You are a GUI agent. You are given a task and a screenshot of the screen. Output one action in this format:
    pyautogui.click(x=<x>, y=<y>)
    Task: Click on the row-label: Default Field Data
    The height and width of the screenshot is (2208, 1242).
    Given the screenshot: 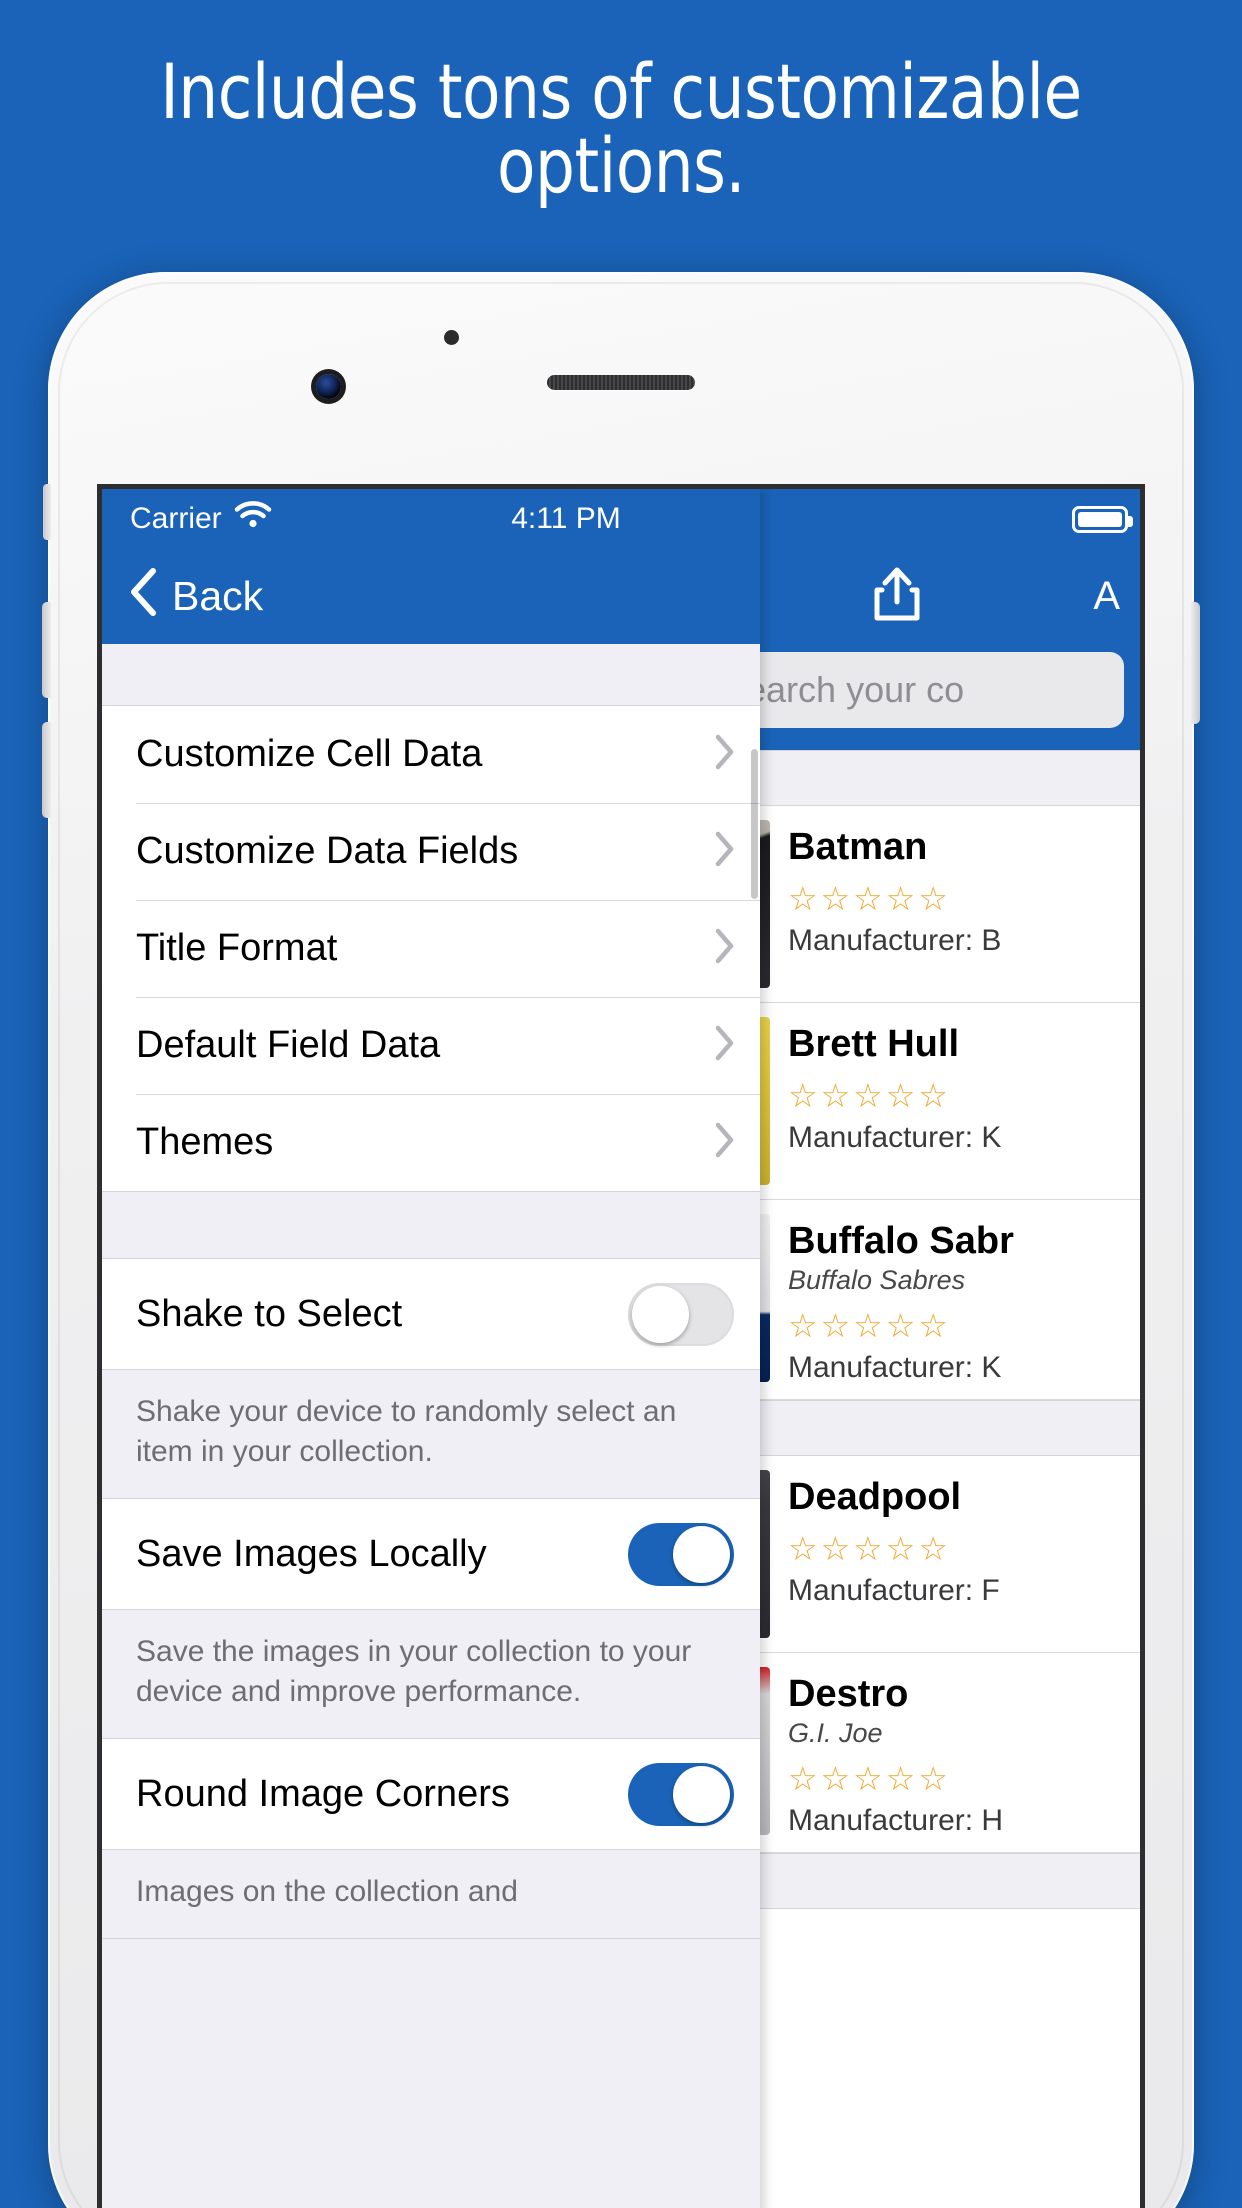 What is the action you would take?
    pyautogui.click(x=288, y=1045)
    